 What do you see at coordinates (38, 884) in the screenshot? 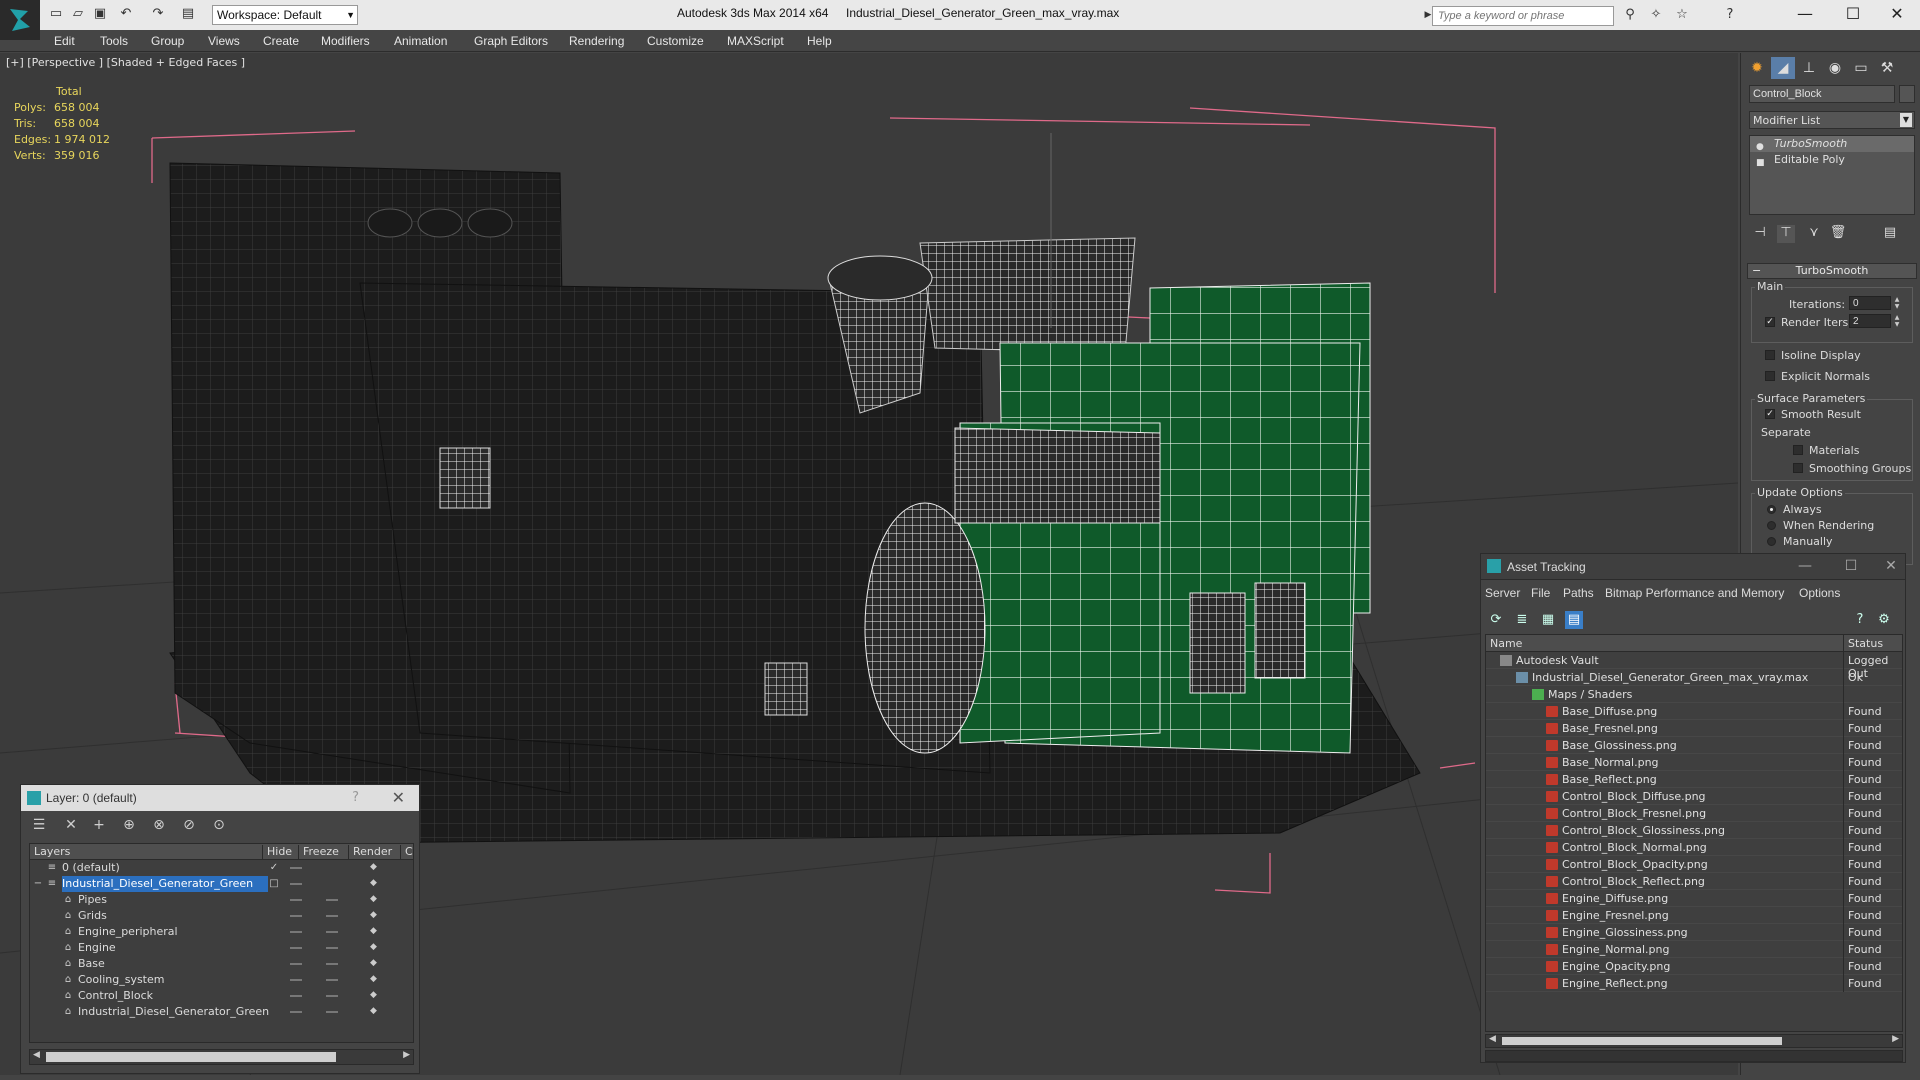
I see `collapse-icon: −` at bounding box center [38, 884].